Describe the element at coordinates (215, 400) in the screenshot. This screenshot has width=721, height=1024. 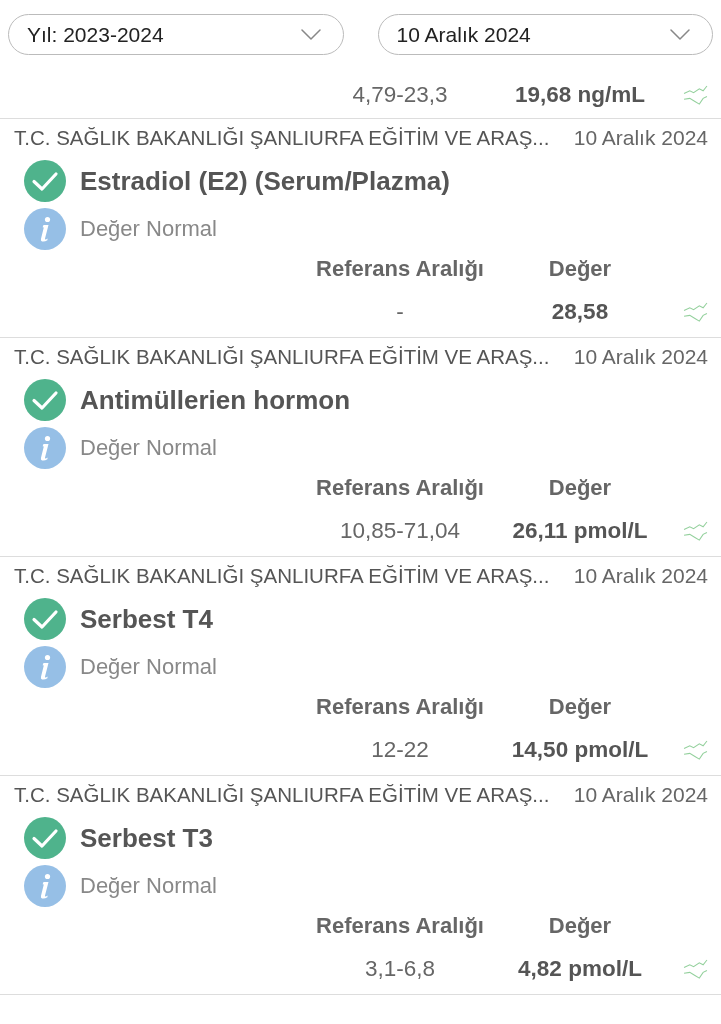
I see `test-name: Antimüllerien hormon` at that location.